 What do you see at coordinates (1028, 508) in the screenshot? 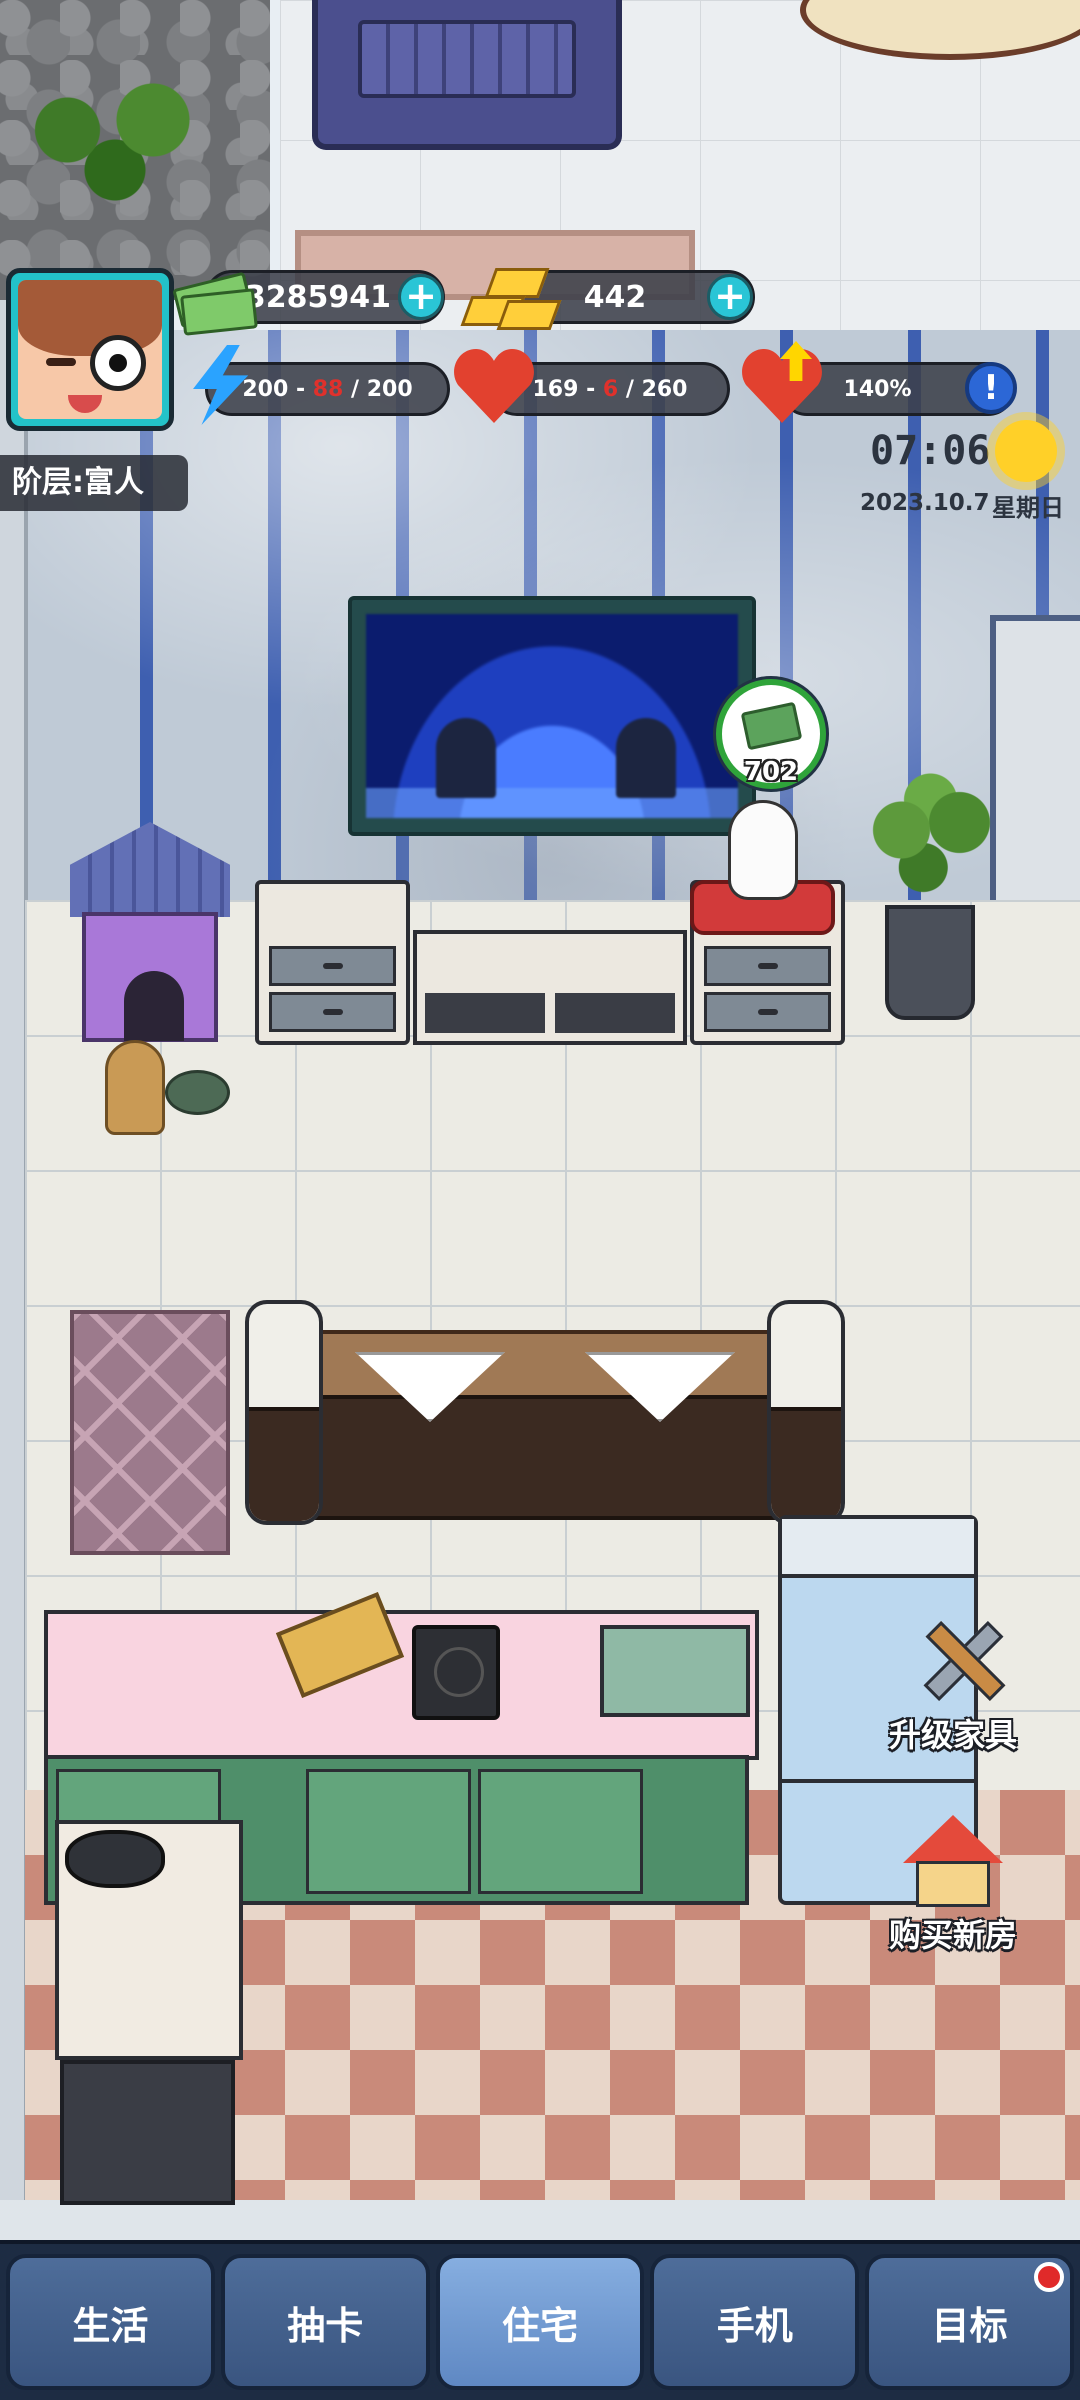
I see `game-weekday: 星期日` at bounding box center [1028, 508].